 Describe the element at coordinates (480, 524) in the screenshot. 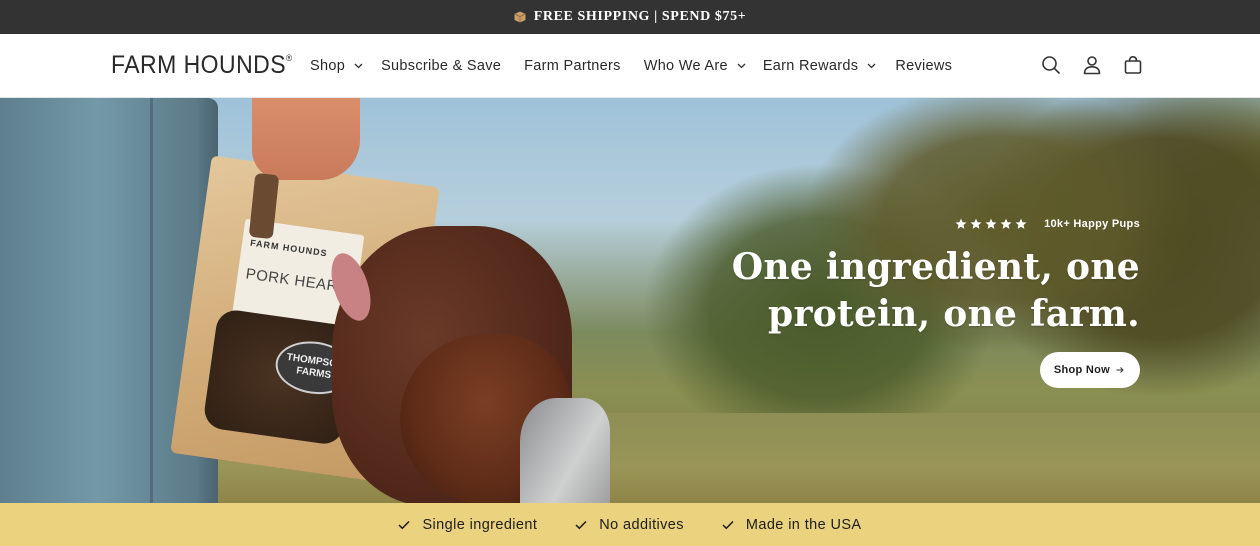

I see `feature-label: Single ingredient` at that location.